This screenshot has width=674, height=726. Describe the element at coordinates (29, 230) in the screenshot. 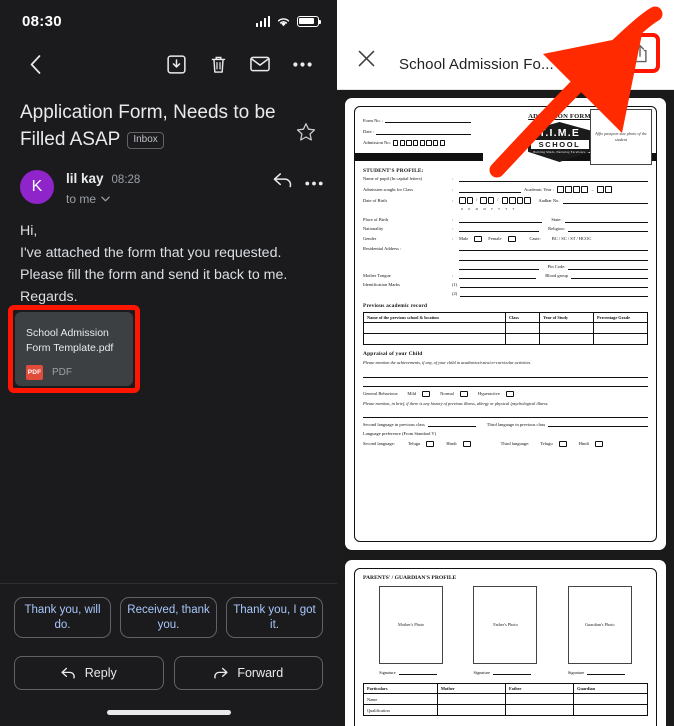

I see `body-line-1: Hi,` at that location.